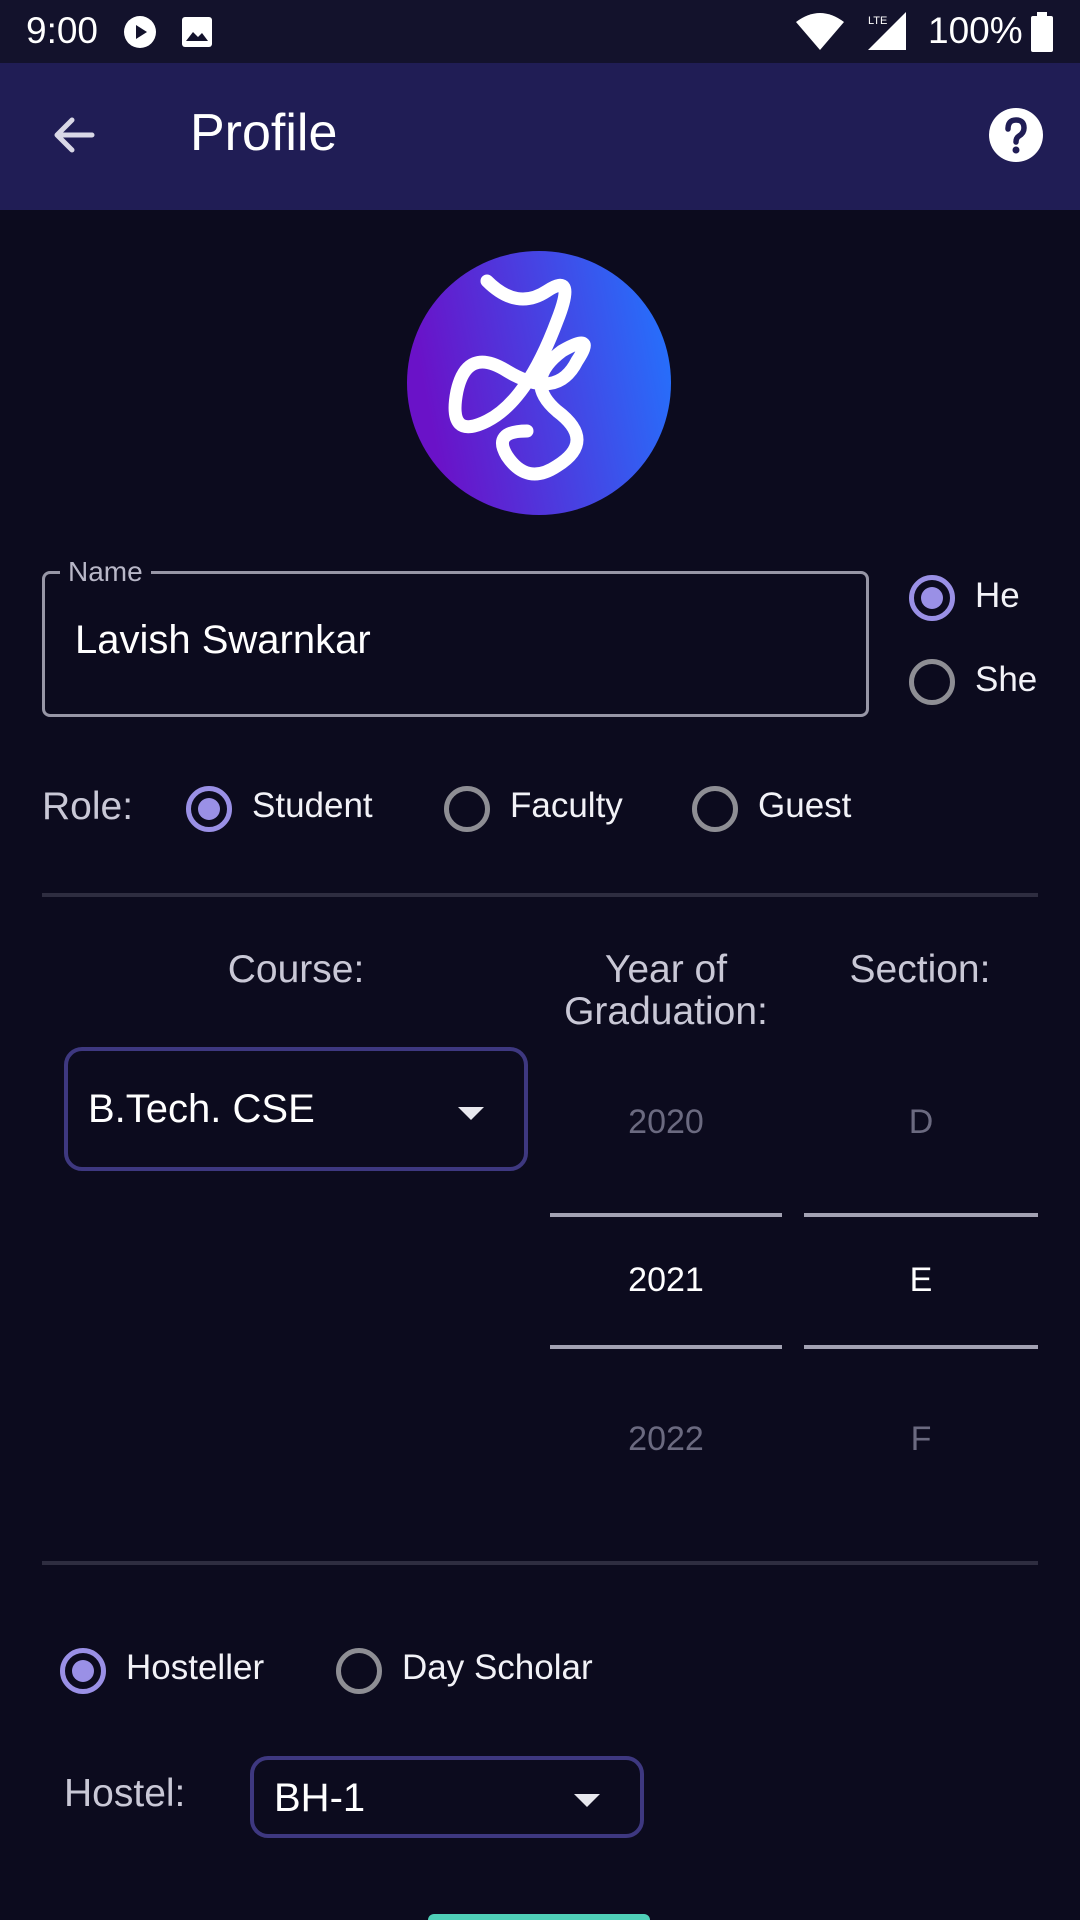 Image resolution: width=1080 pixels, height=1920 pixels. Describe the element at coordinates (1042, 32) in the screenshot. I see `battery-icon` at that location.